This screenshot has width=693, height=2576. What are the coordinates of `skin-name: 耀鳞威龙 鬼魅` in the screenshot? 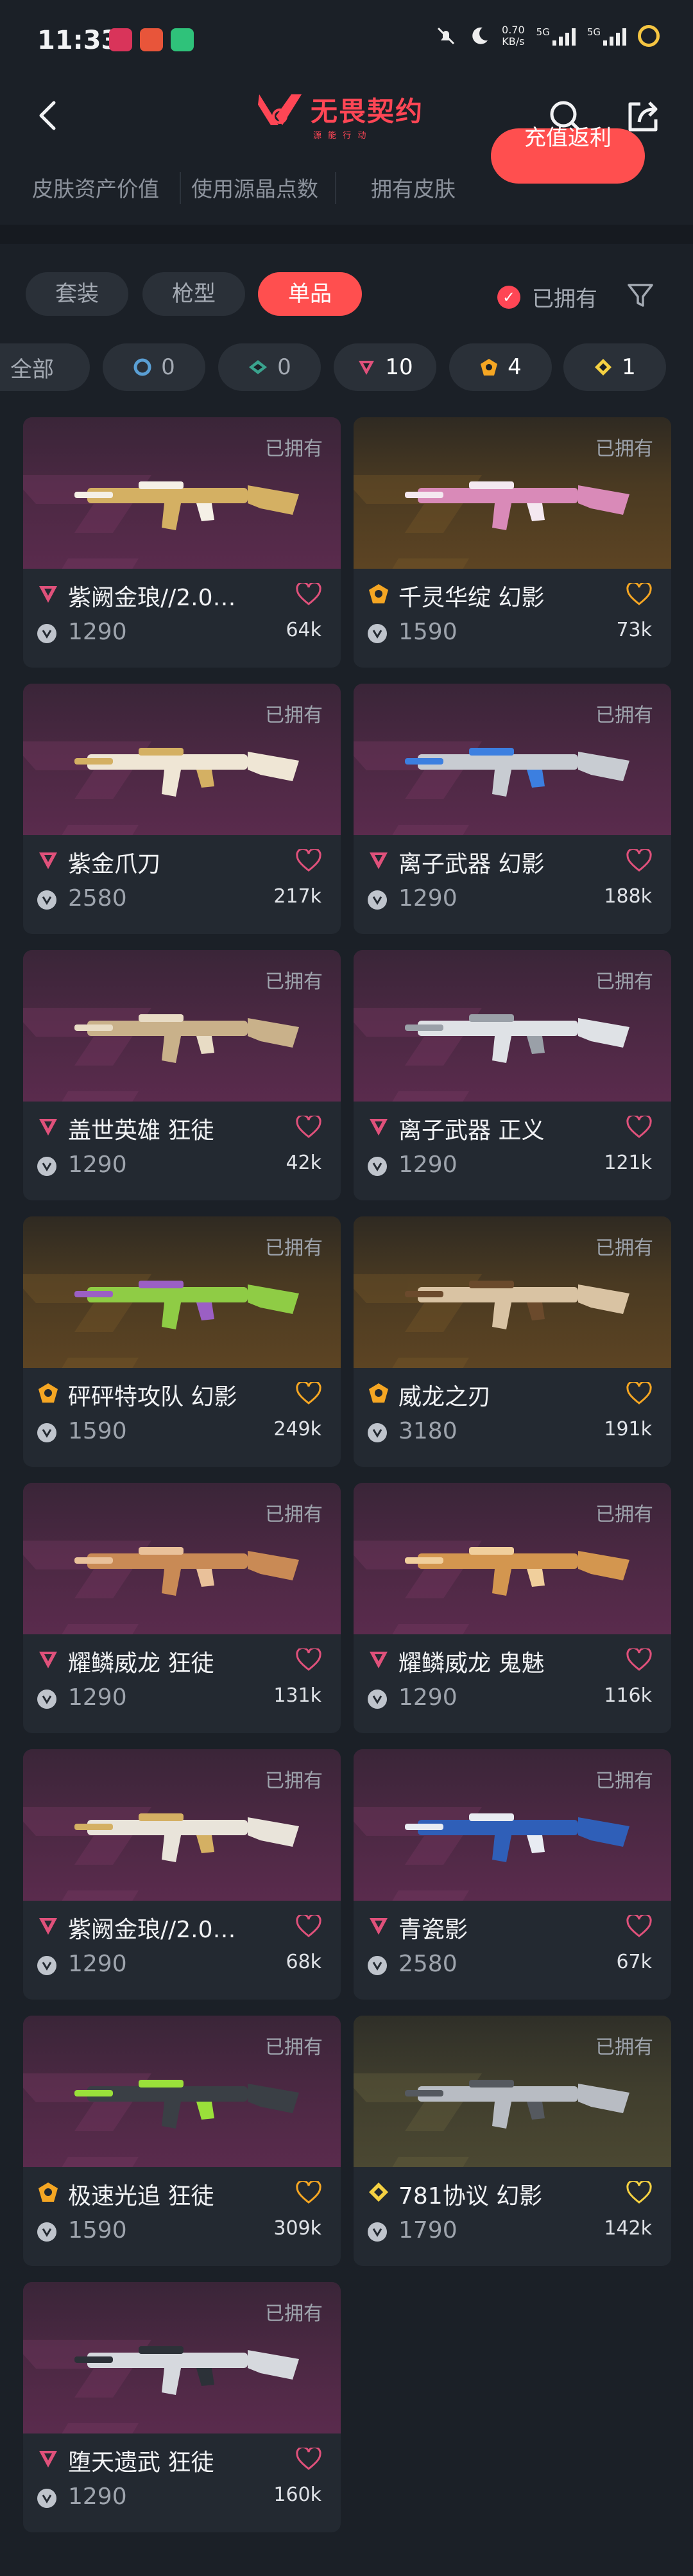 It's located at (471, 1663).